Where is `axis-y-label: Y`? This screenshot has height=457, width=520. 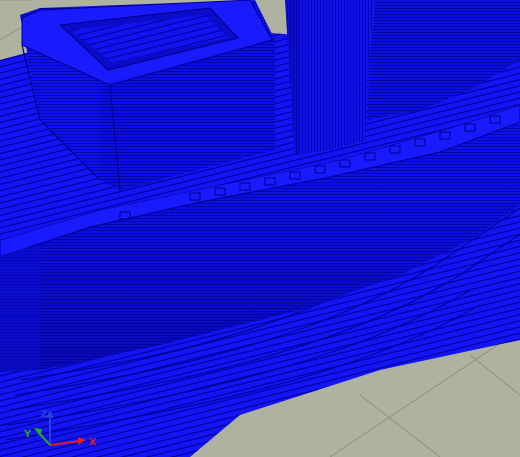
axis-y-label: Y is located at coordinates (27, 434).